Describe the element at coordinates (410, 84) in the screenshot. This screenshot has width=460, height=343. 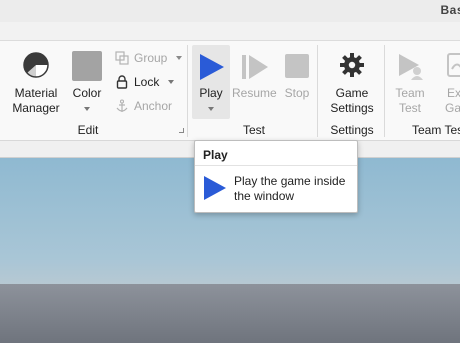
I see `team-test-button: Team Test` at that location.